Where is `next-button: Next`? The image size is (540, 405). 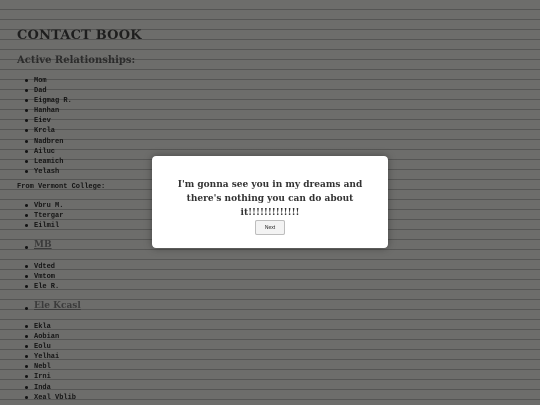 next-button: Next is located at coordinates (270, 227).